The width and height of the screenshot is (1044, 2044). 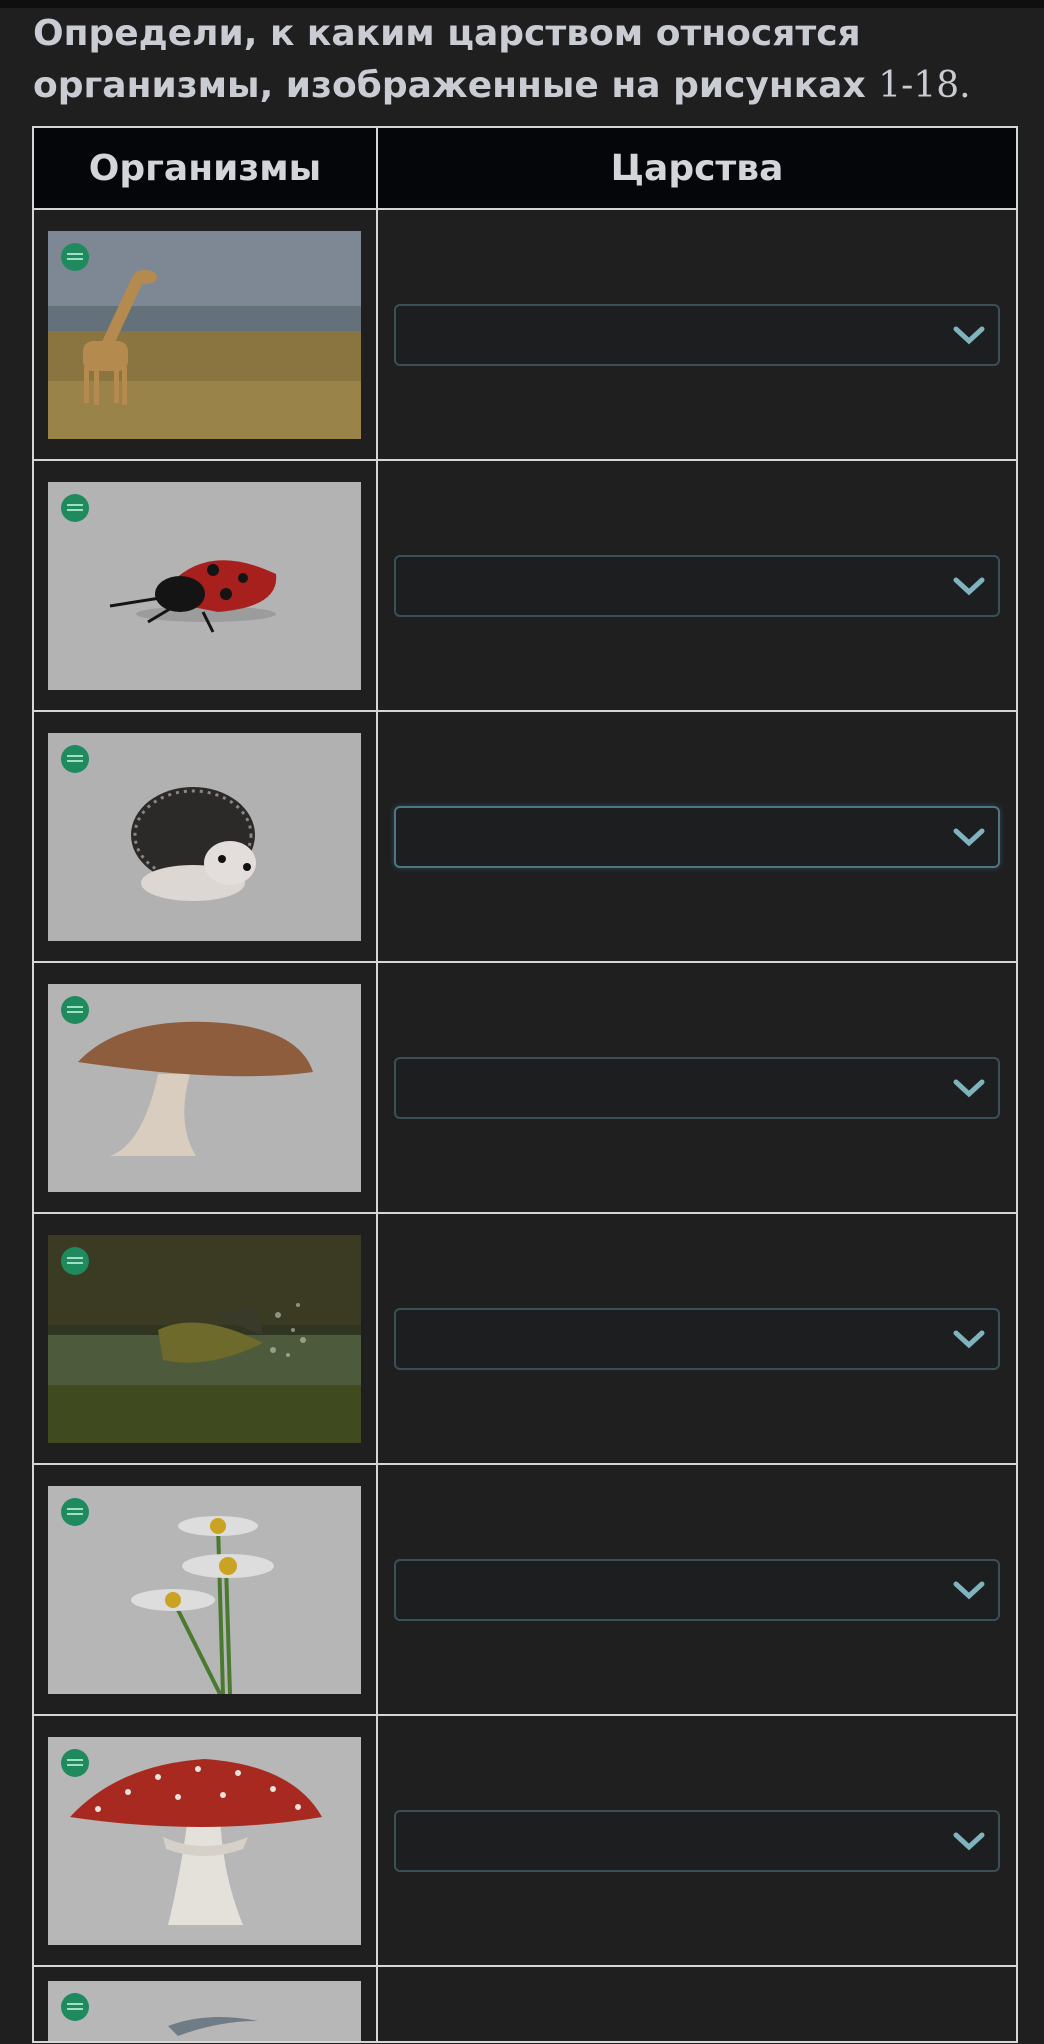 I want to click on question-line2: организмы, изображенные на рисунках, so click(x=449, y=85).